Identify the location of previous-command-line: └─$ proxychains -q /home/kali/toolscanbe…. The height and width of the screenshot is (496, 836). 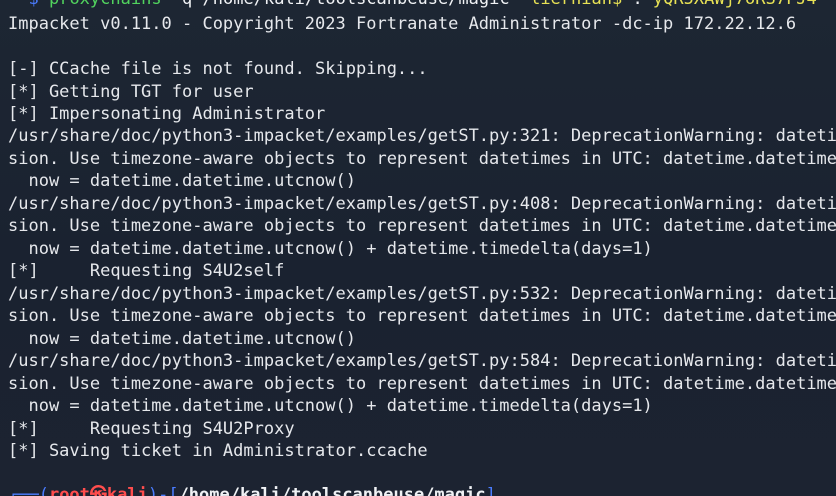
(422, 5).